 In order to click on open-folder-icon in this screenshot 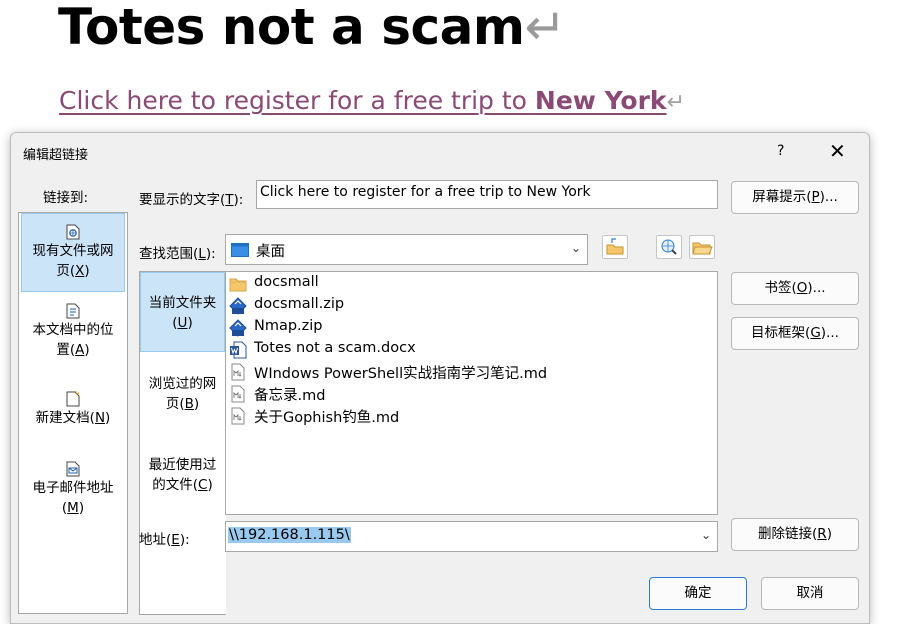, I will do `click(702, 248)`.